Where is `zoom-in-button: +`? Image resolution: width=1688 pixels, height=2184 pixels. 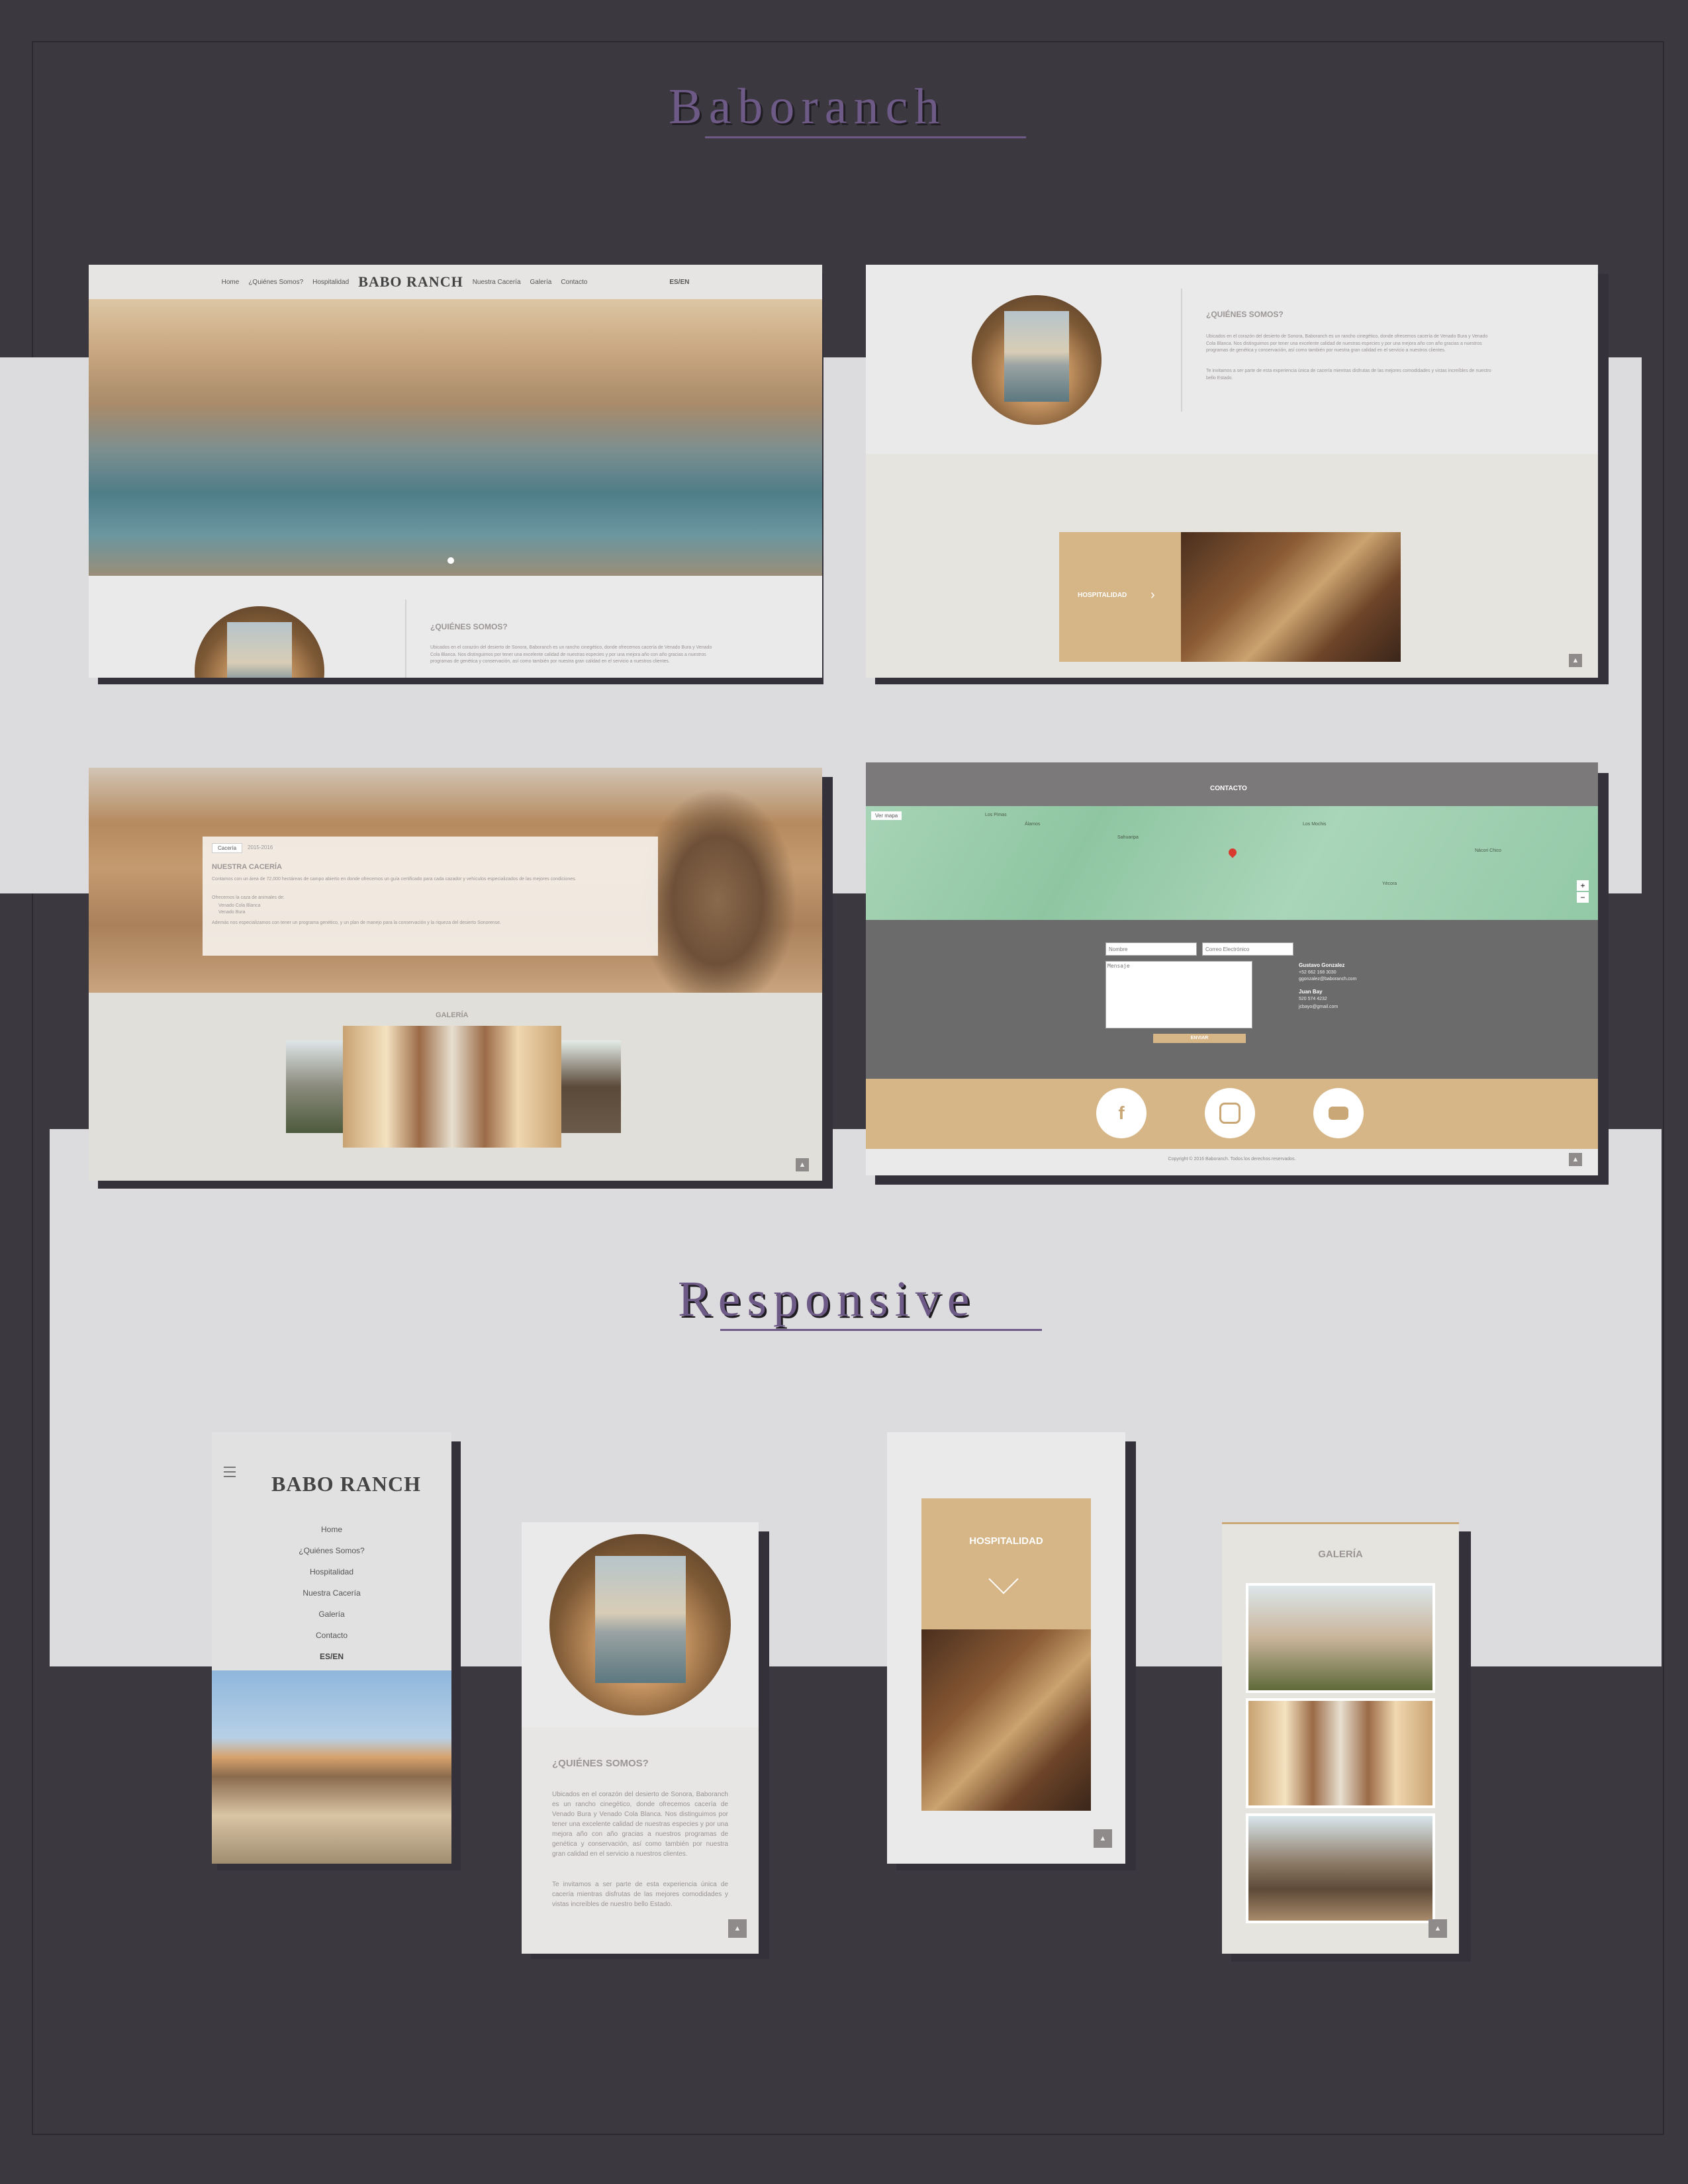 zoom-in-button: + is located at coordinates (1583, 886).